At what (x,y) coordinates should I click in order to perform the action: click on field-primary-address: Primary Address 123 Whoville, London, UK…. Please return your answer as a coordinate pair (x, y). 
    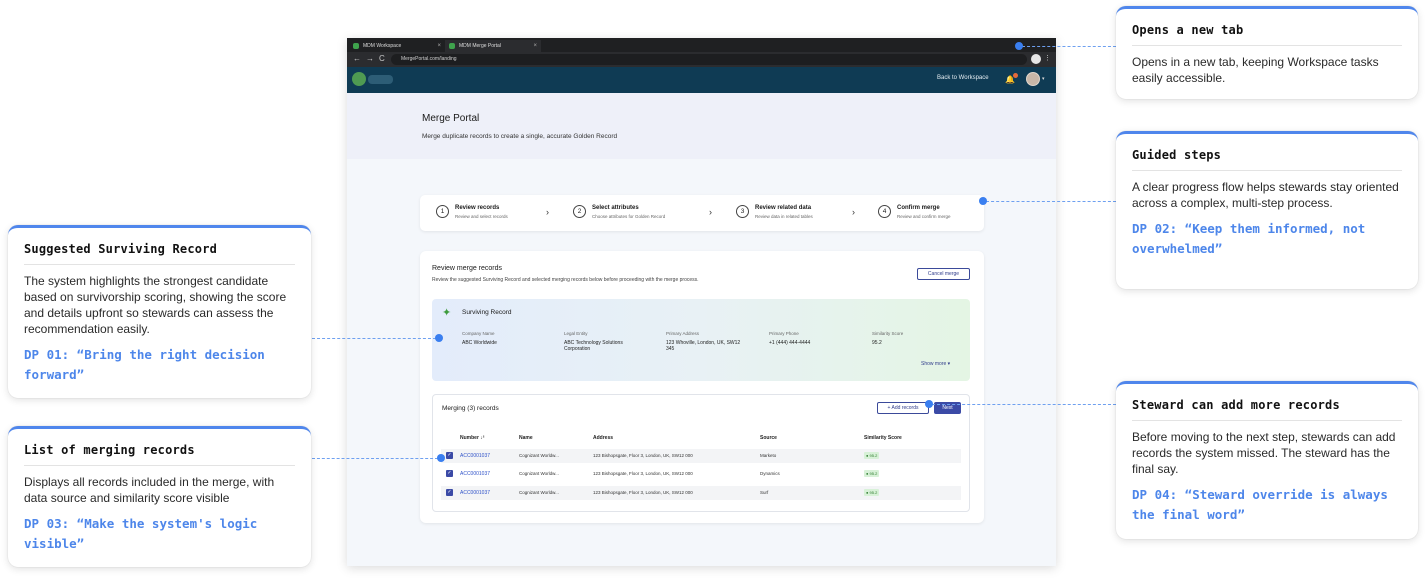
    Looking at the image, I should click on (704, 341).